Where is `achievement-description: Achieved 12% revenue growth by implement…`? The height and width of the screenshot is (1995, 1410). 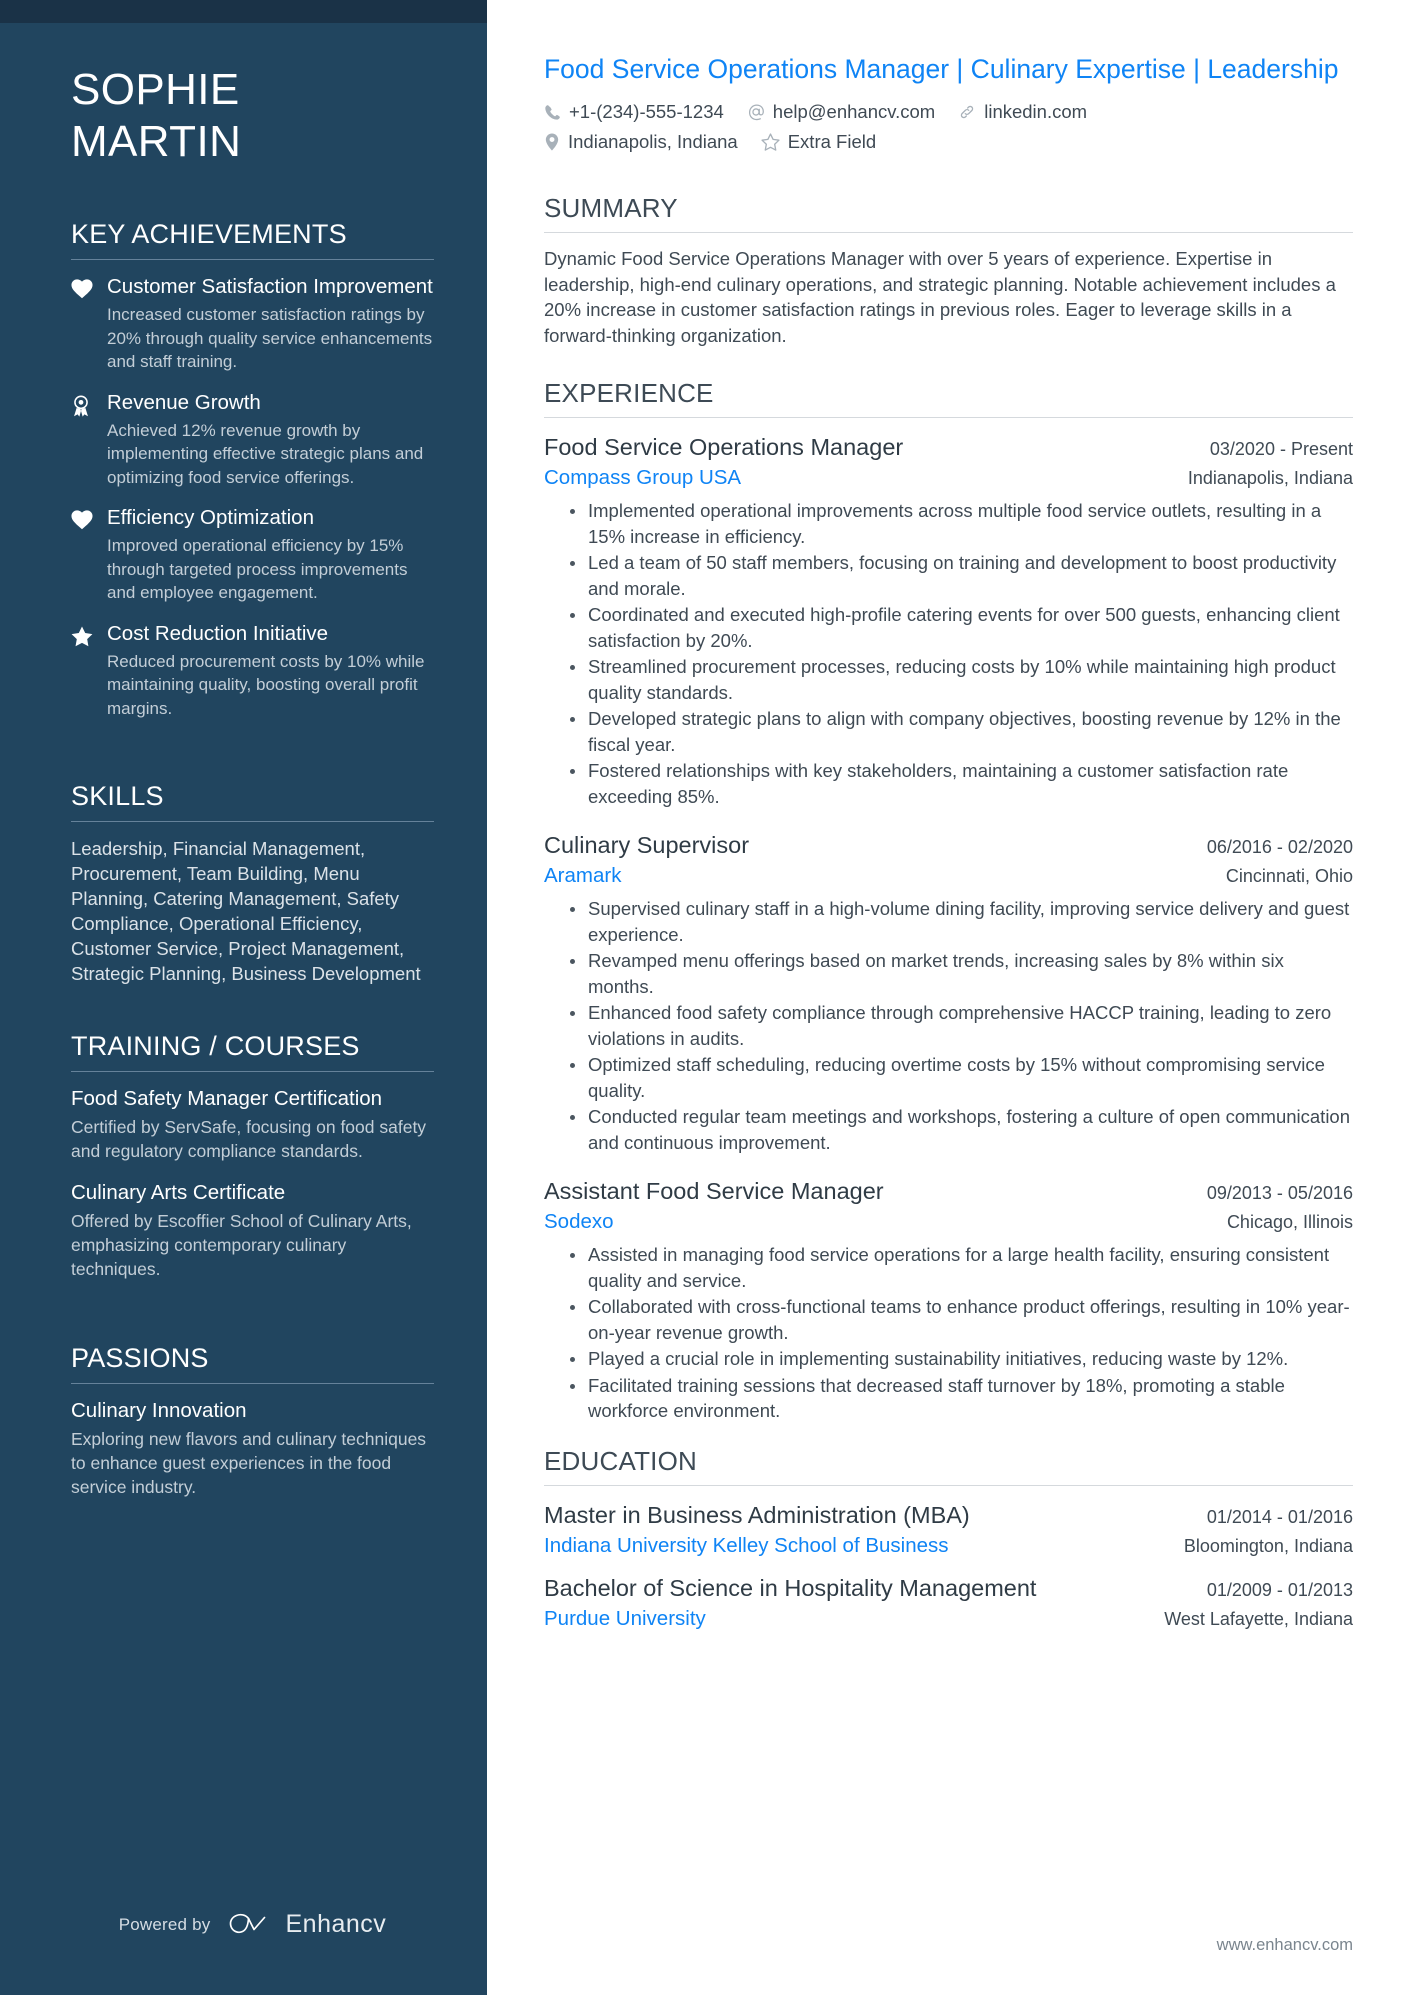 achievement-description: Achieved 12% revenue growth by implement… is located at coordinates (265, 453).